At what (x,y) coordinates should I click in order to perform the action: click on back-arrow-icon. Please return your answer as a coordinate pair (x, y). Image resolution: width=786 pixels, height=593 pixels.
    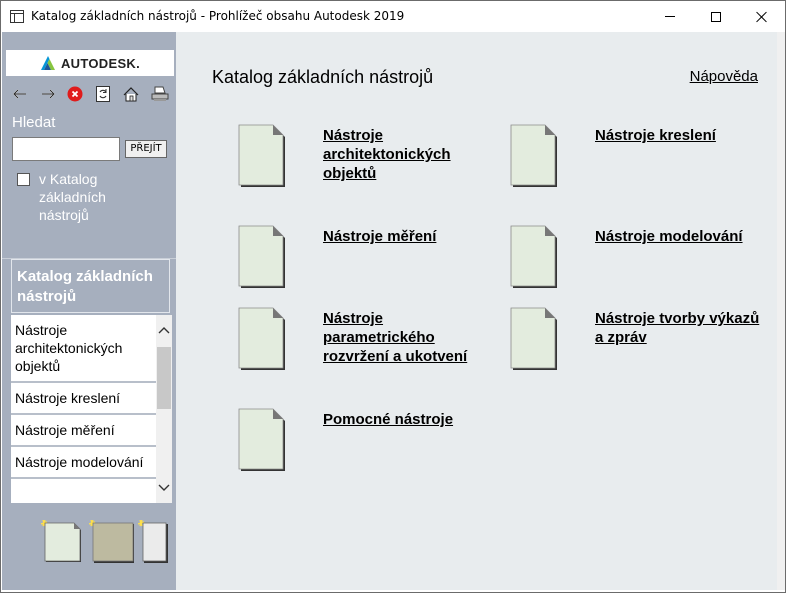
    Looking at the image, I should click on (20, 94).